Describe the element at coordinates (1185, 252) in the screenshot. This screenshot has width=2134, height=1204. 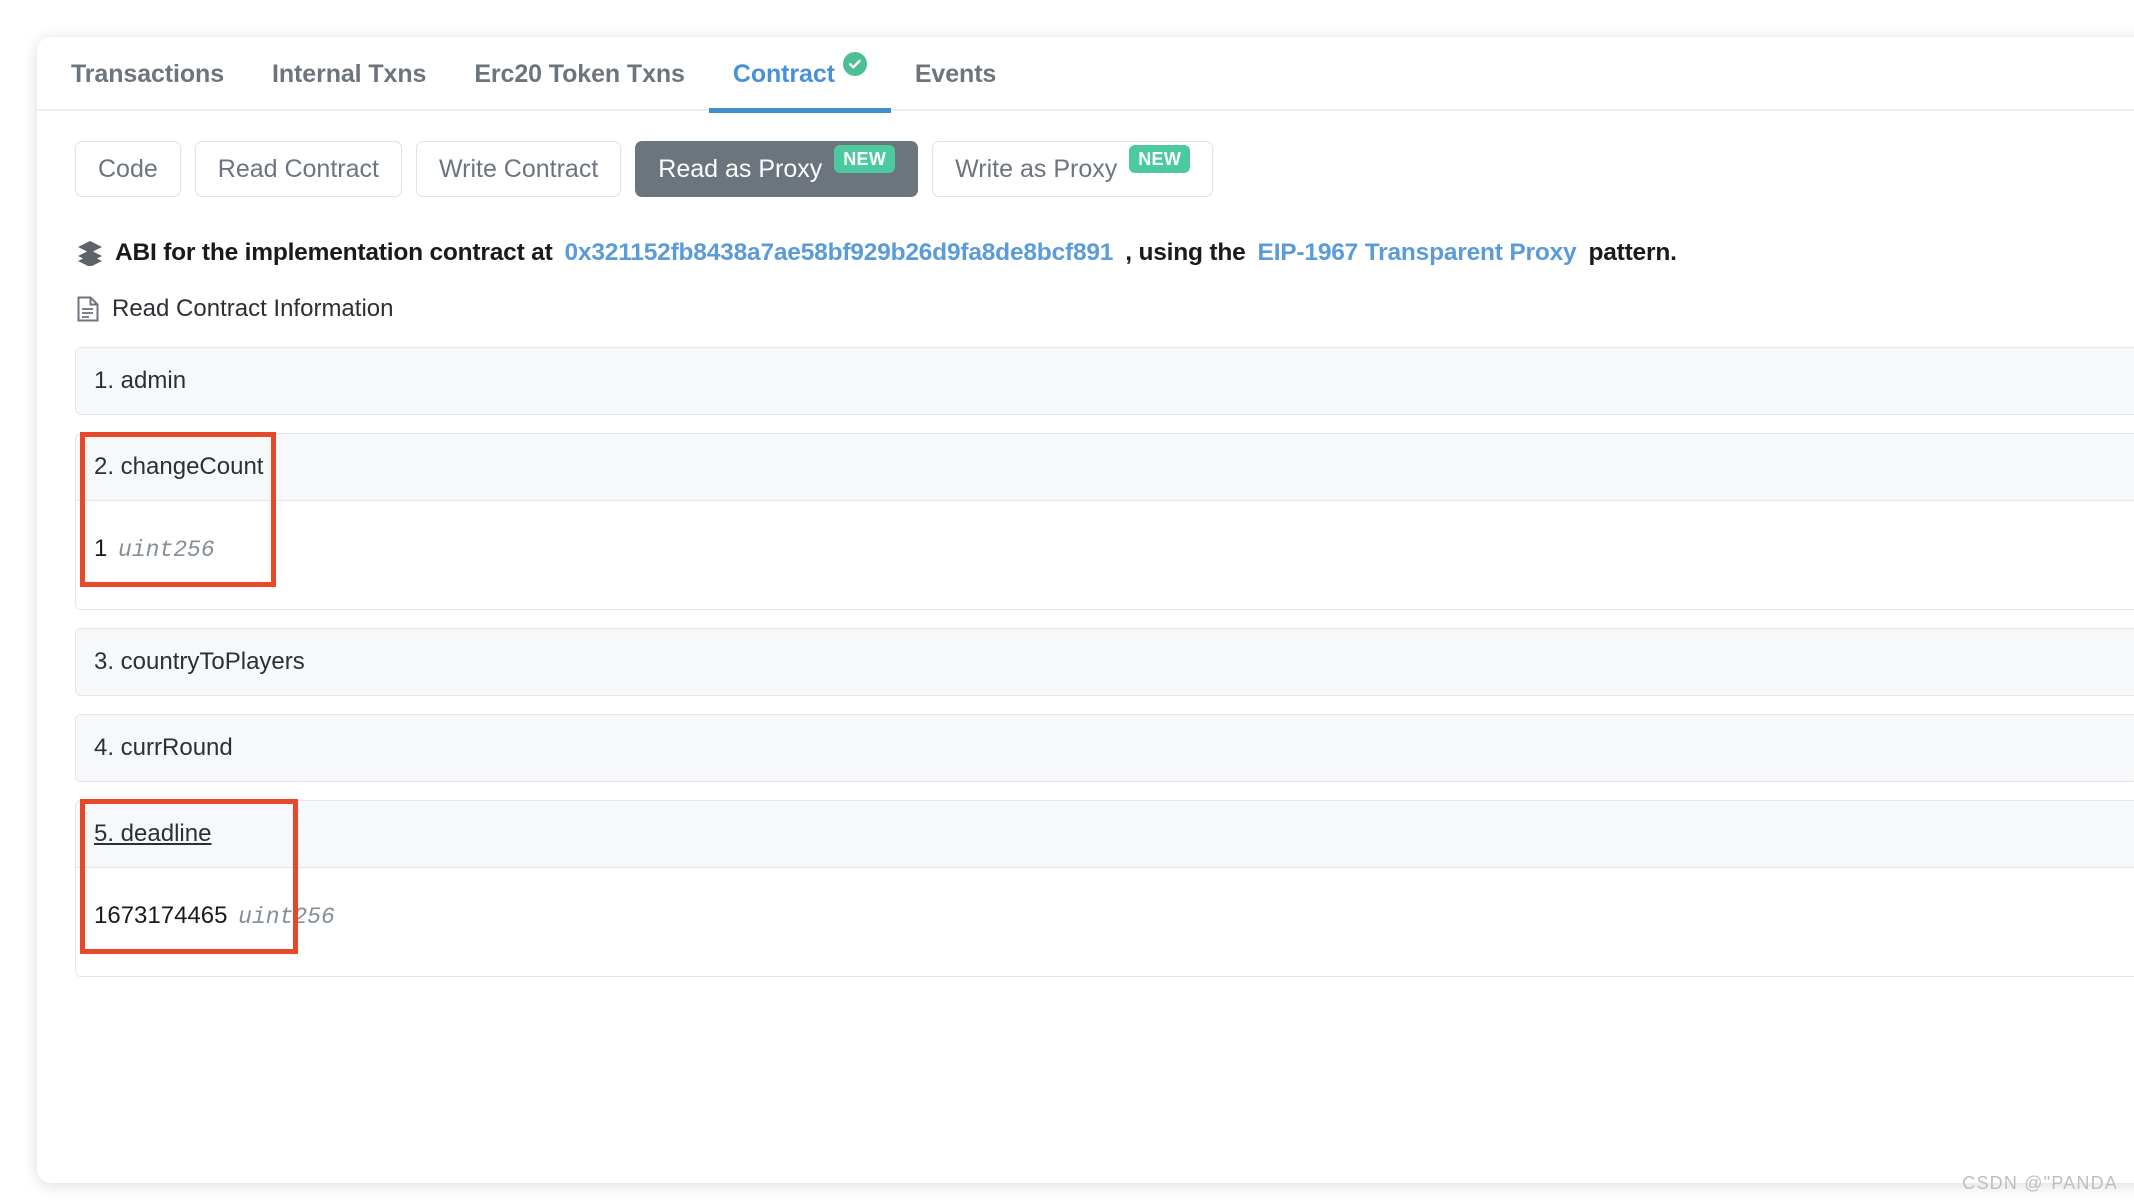
I see `abi-notice-middle: , using the` at that location.